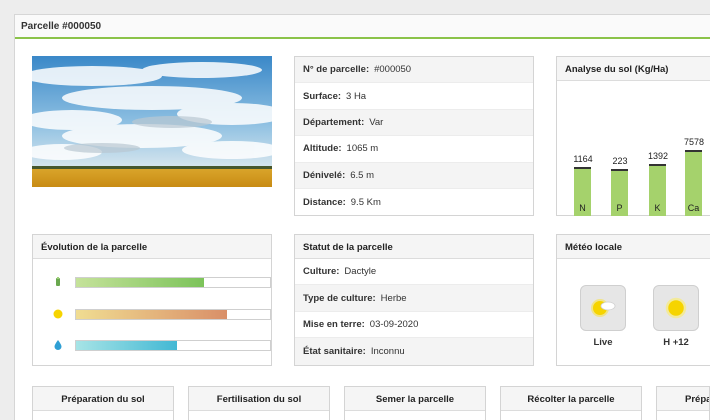  What do you see at coordinates (414, 351) in the screenshot?
I see `status-row: État sanitaire: Inconnu` at bounding box center [414, 351].